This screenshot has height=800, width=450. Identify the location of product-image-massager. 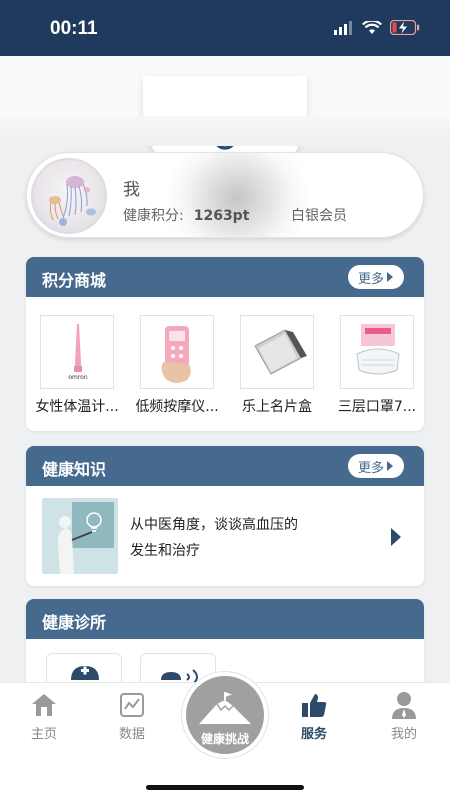
(177, 352).